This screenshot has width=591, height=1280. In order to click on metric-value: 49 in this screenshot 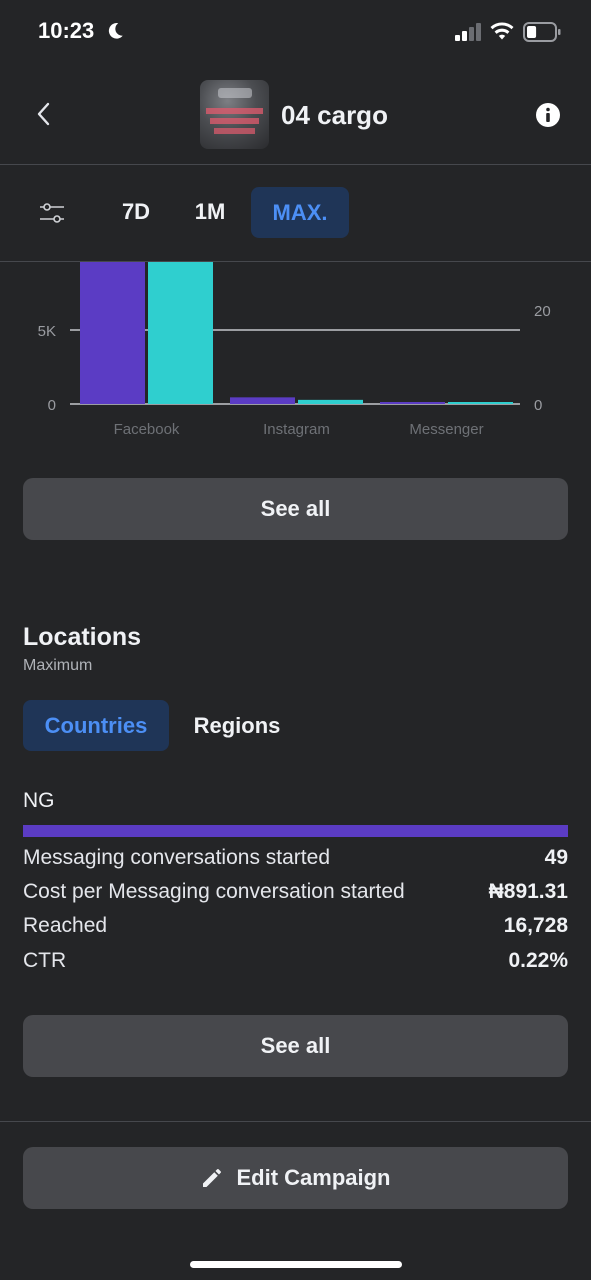, I will do `click(556, 857)`.